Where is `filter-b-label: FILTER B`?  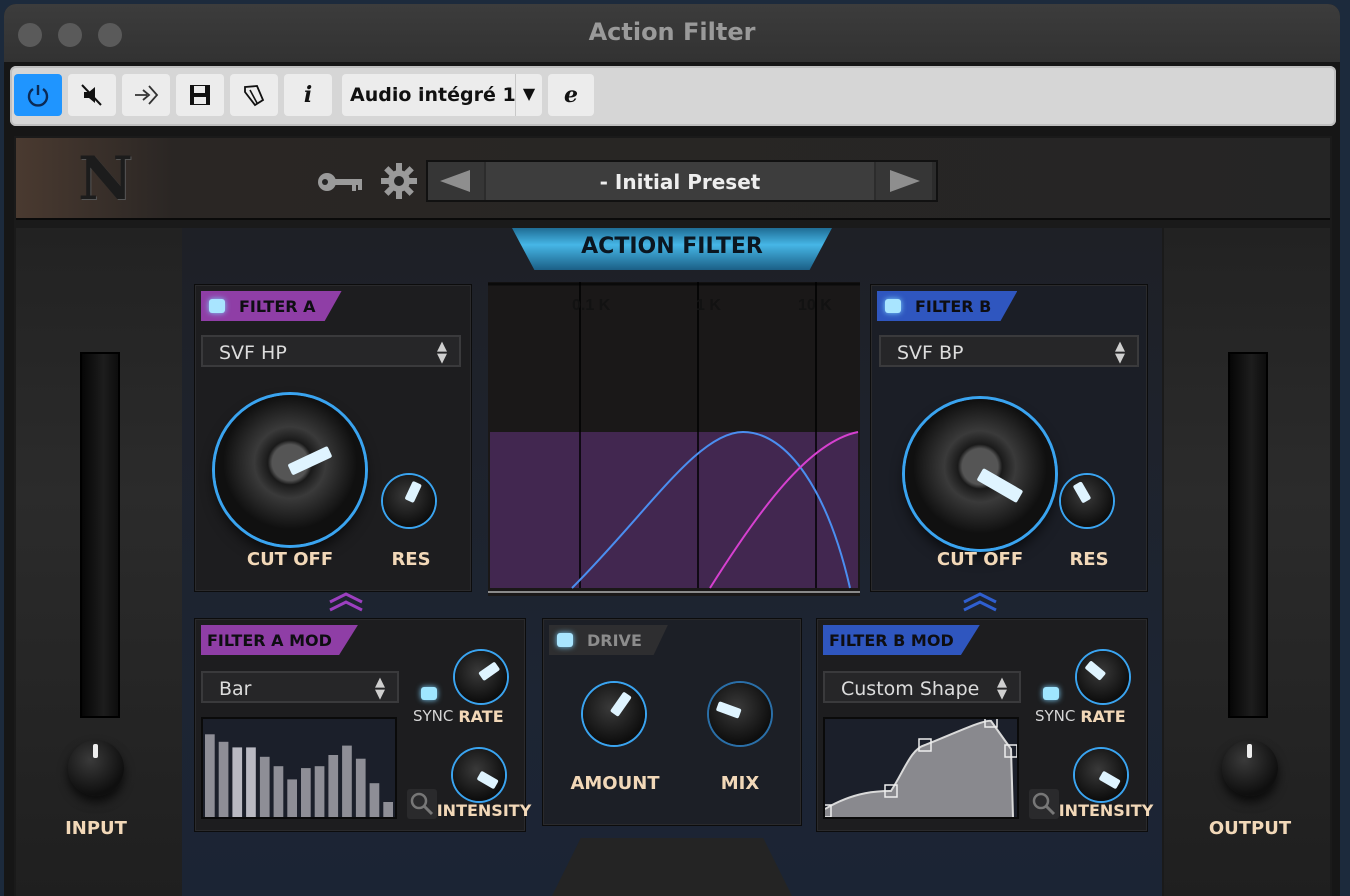 filter-b-label: FILTER B is located at coordinates (953, 306).